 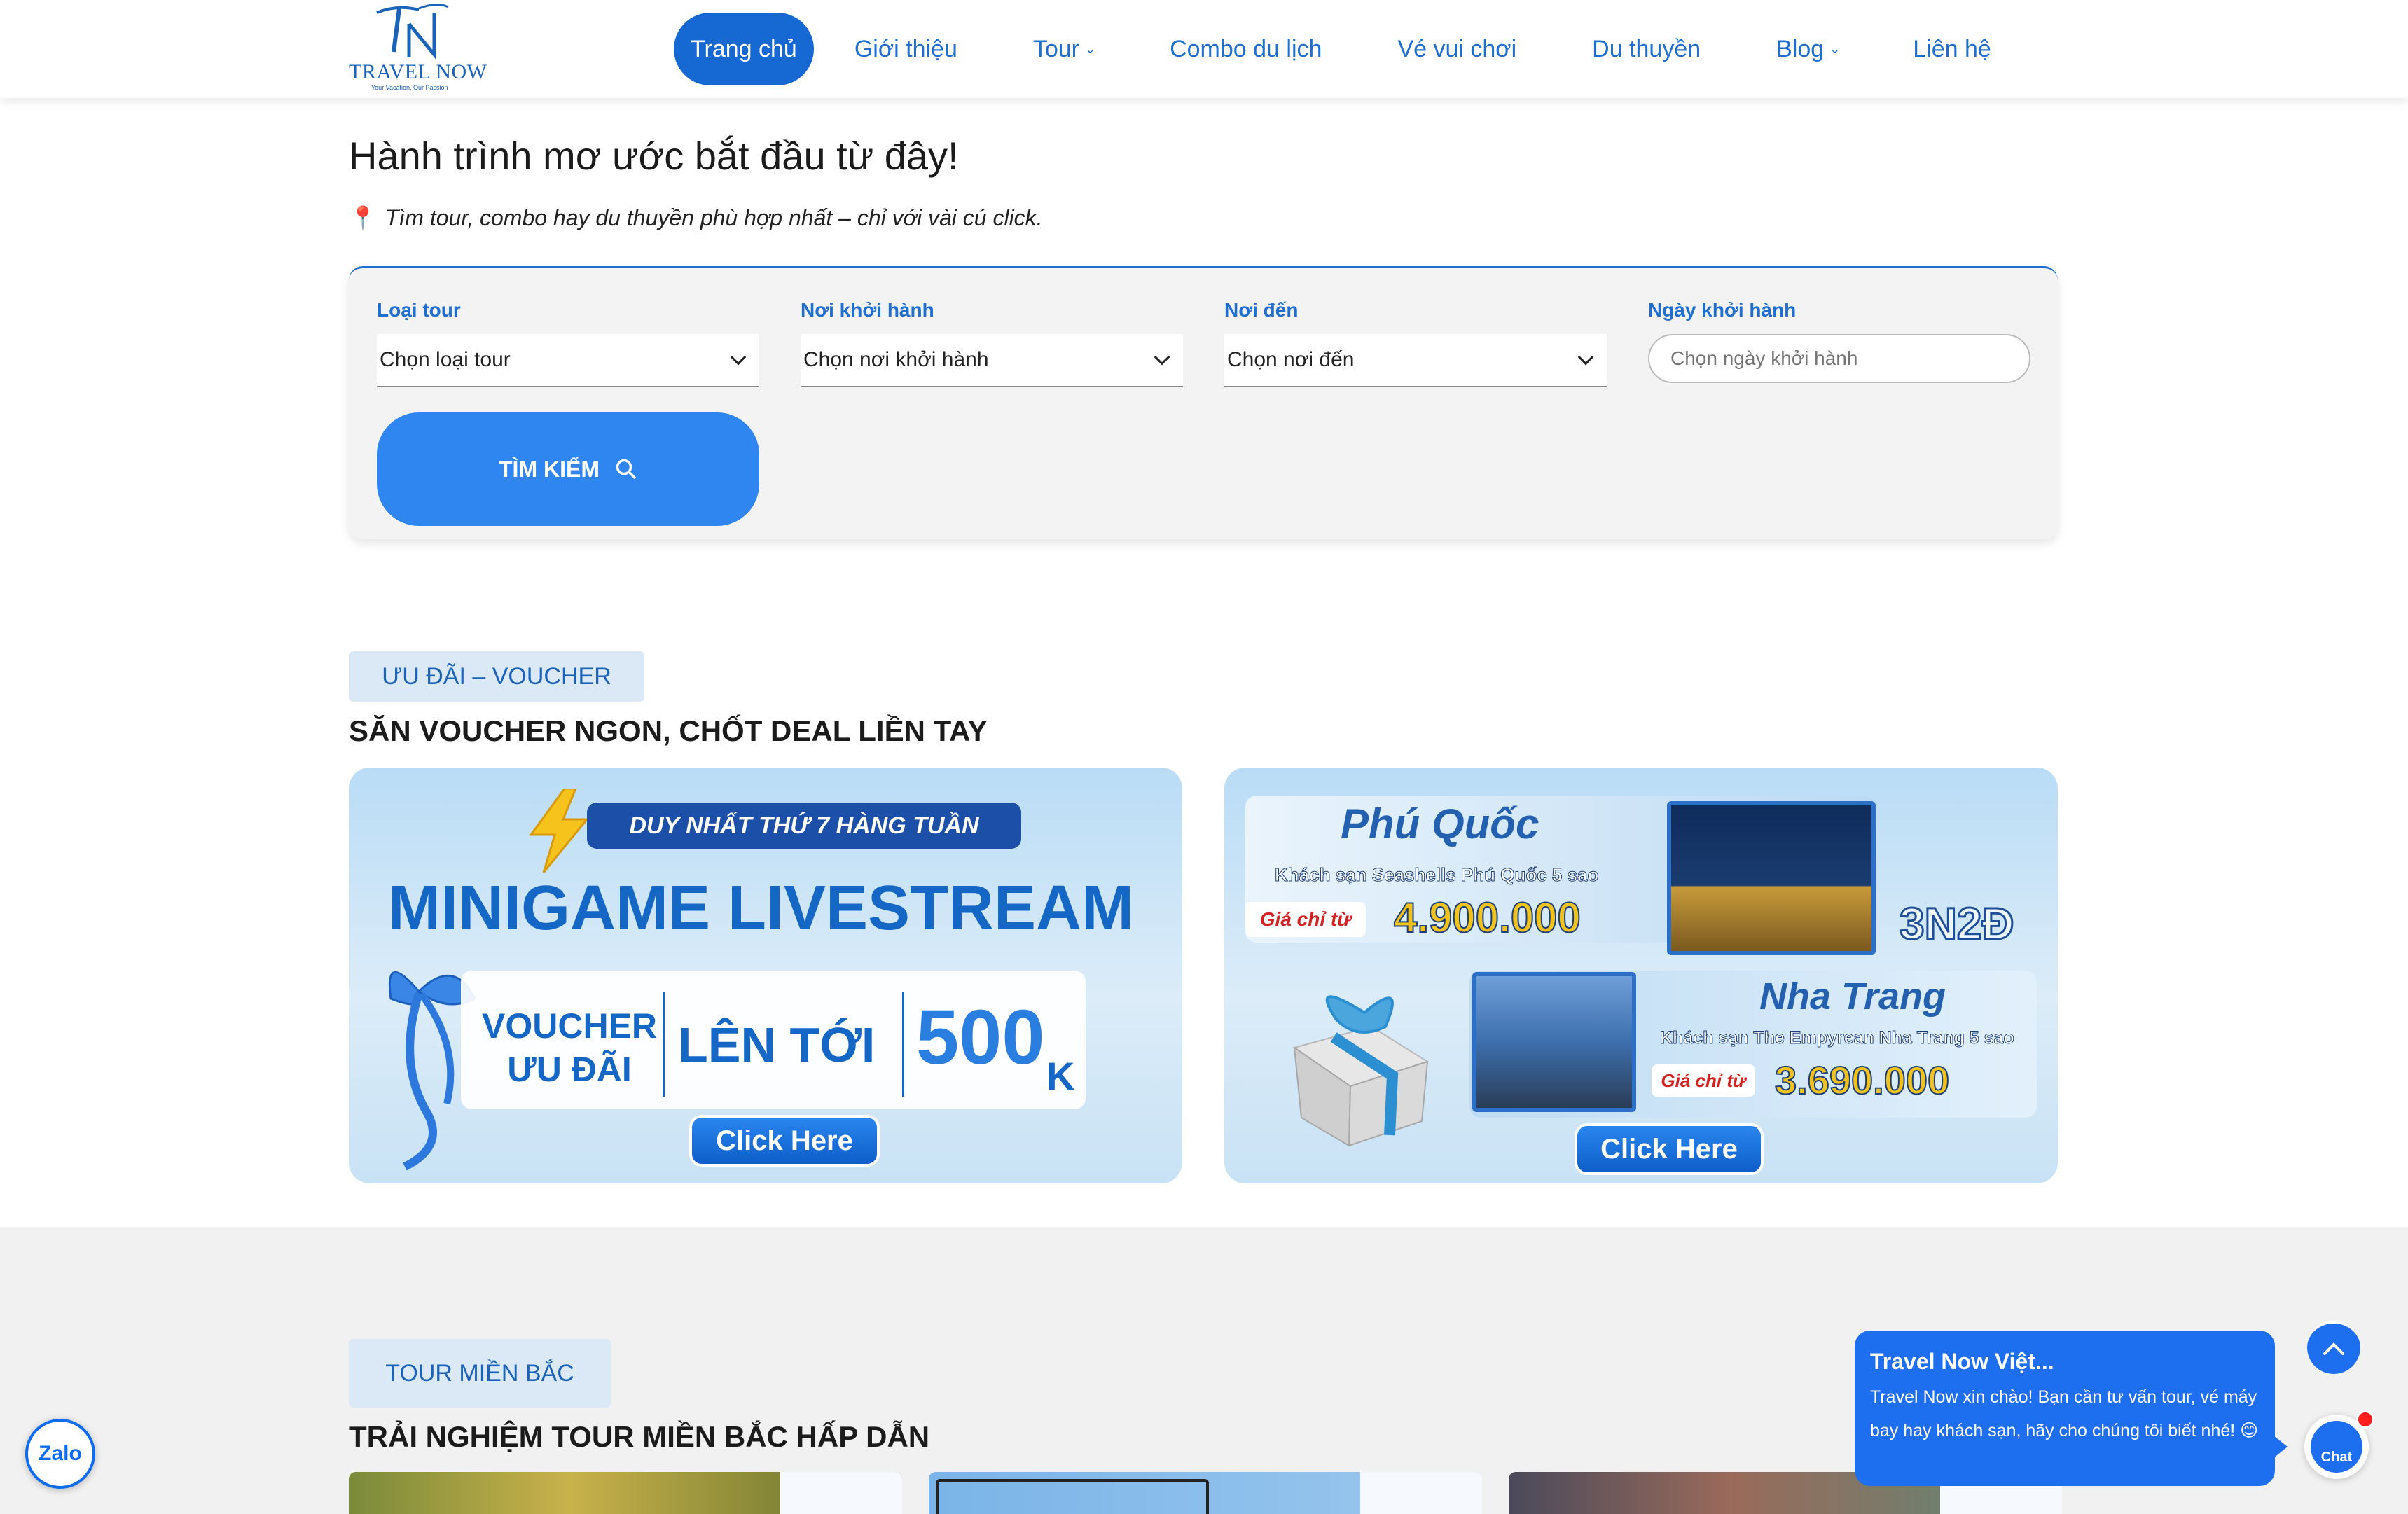 What do you see at coordinates (419, 310) in the screenshot?
I see `field-label: Loại tour` at bounding box center [419, 310].